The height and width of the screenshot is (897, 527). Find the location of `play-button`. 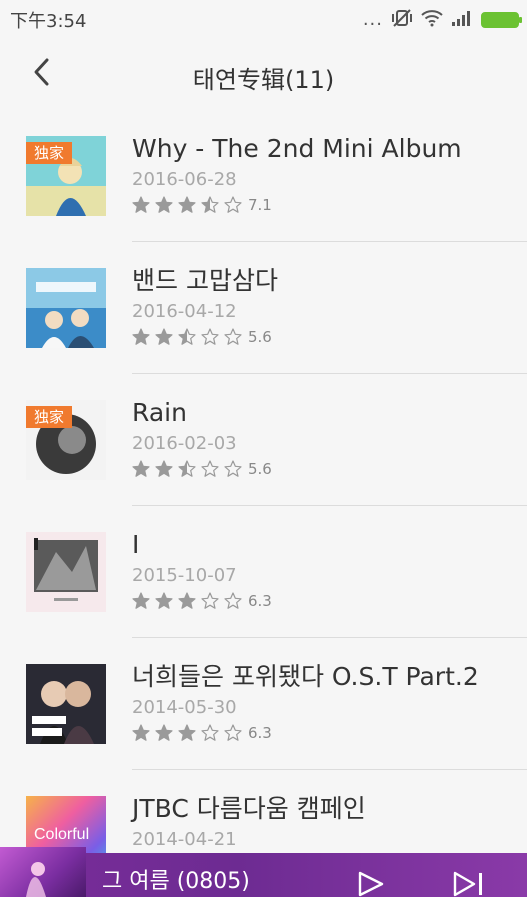

play-button is located at coordinates (371, 884).